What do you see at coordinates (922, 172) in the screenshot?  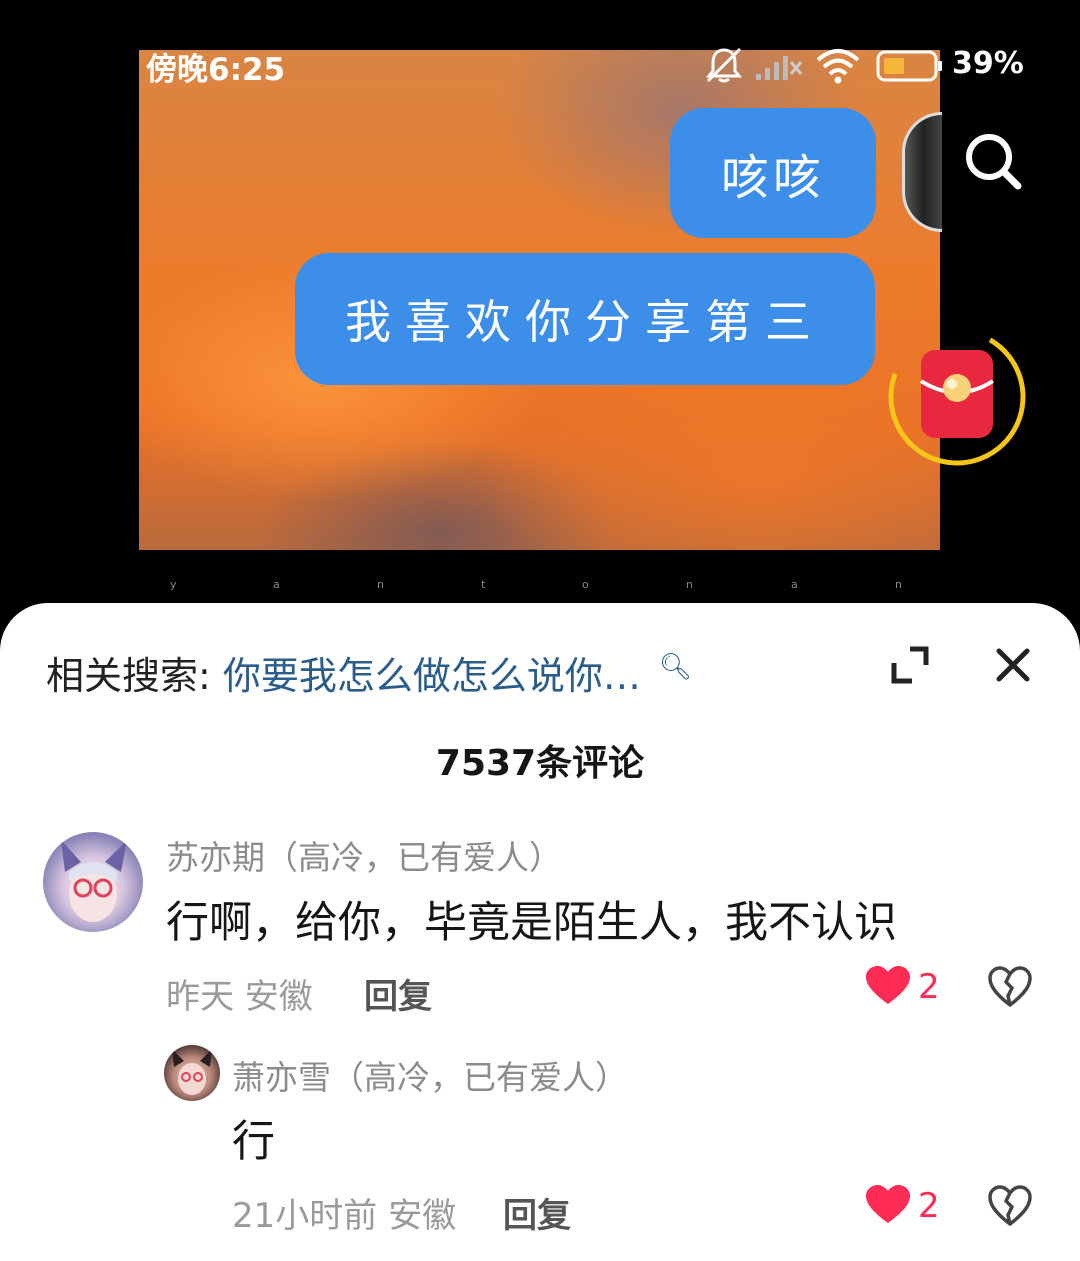 I see `creator-avatar` at bounding box center [922, 172].